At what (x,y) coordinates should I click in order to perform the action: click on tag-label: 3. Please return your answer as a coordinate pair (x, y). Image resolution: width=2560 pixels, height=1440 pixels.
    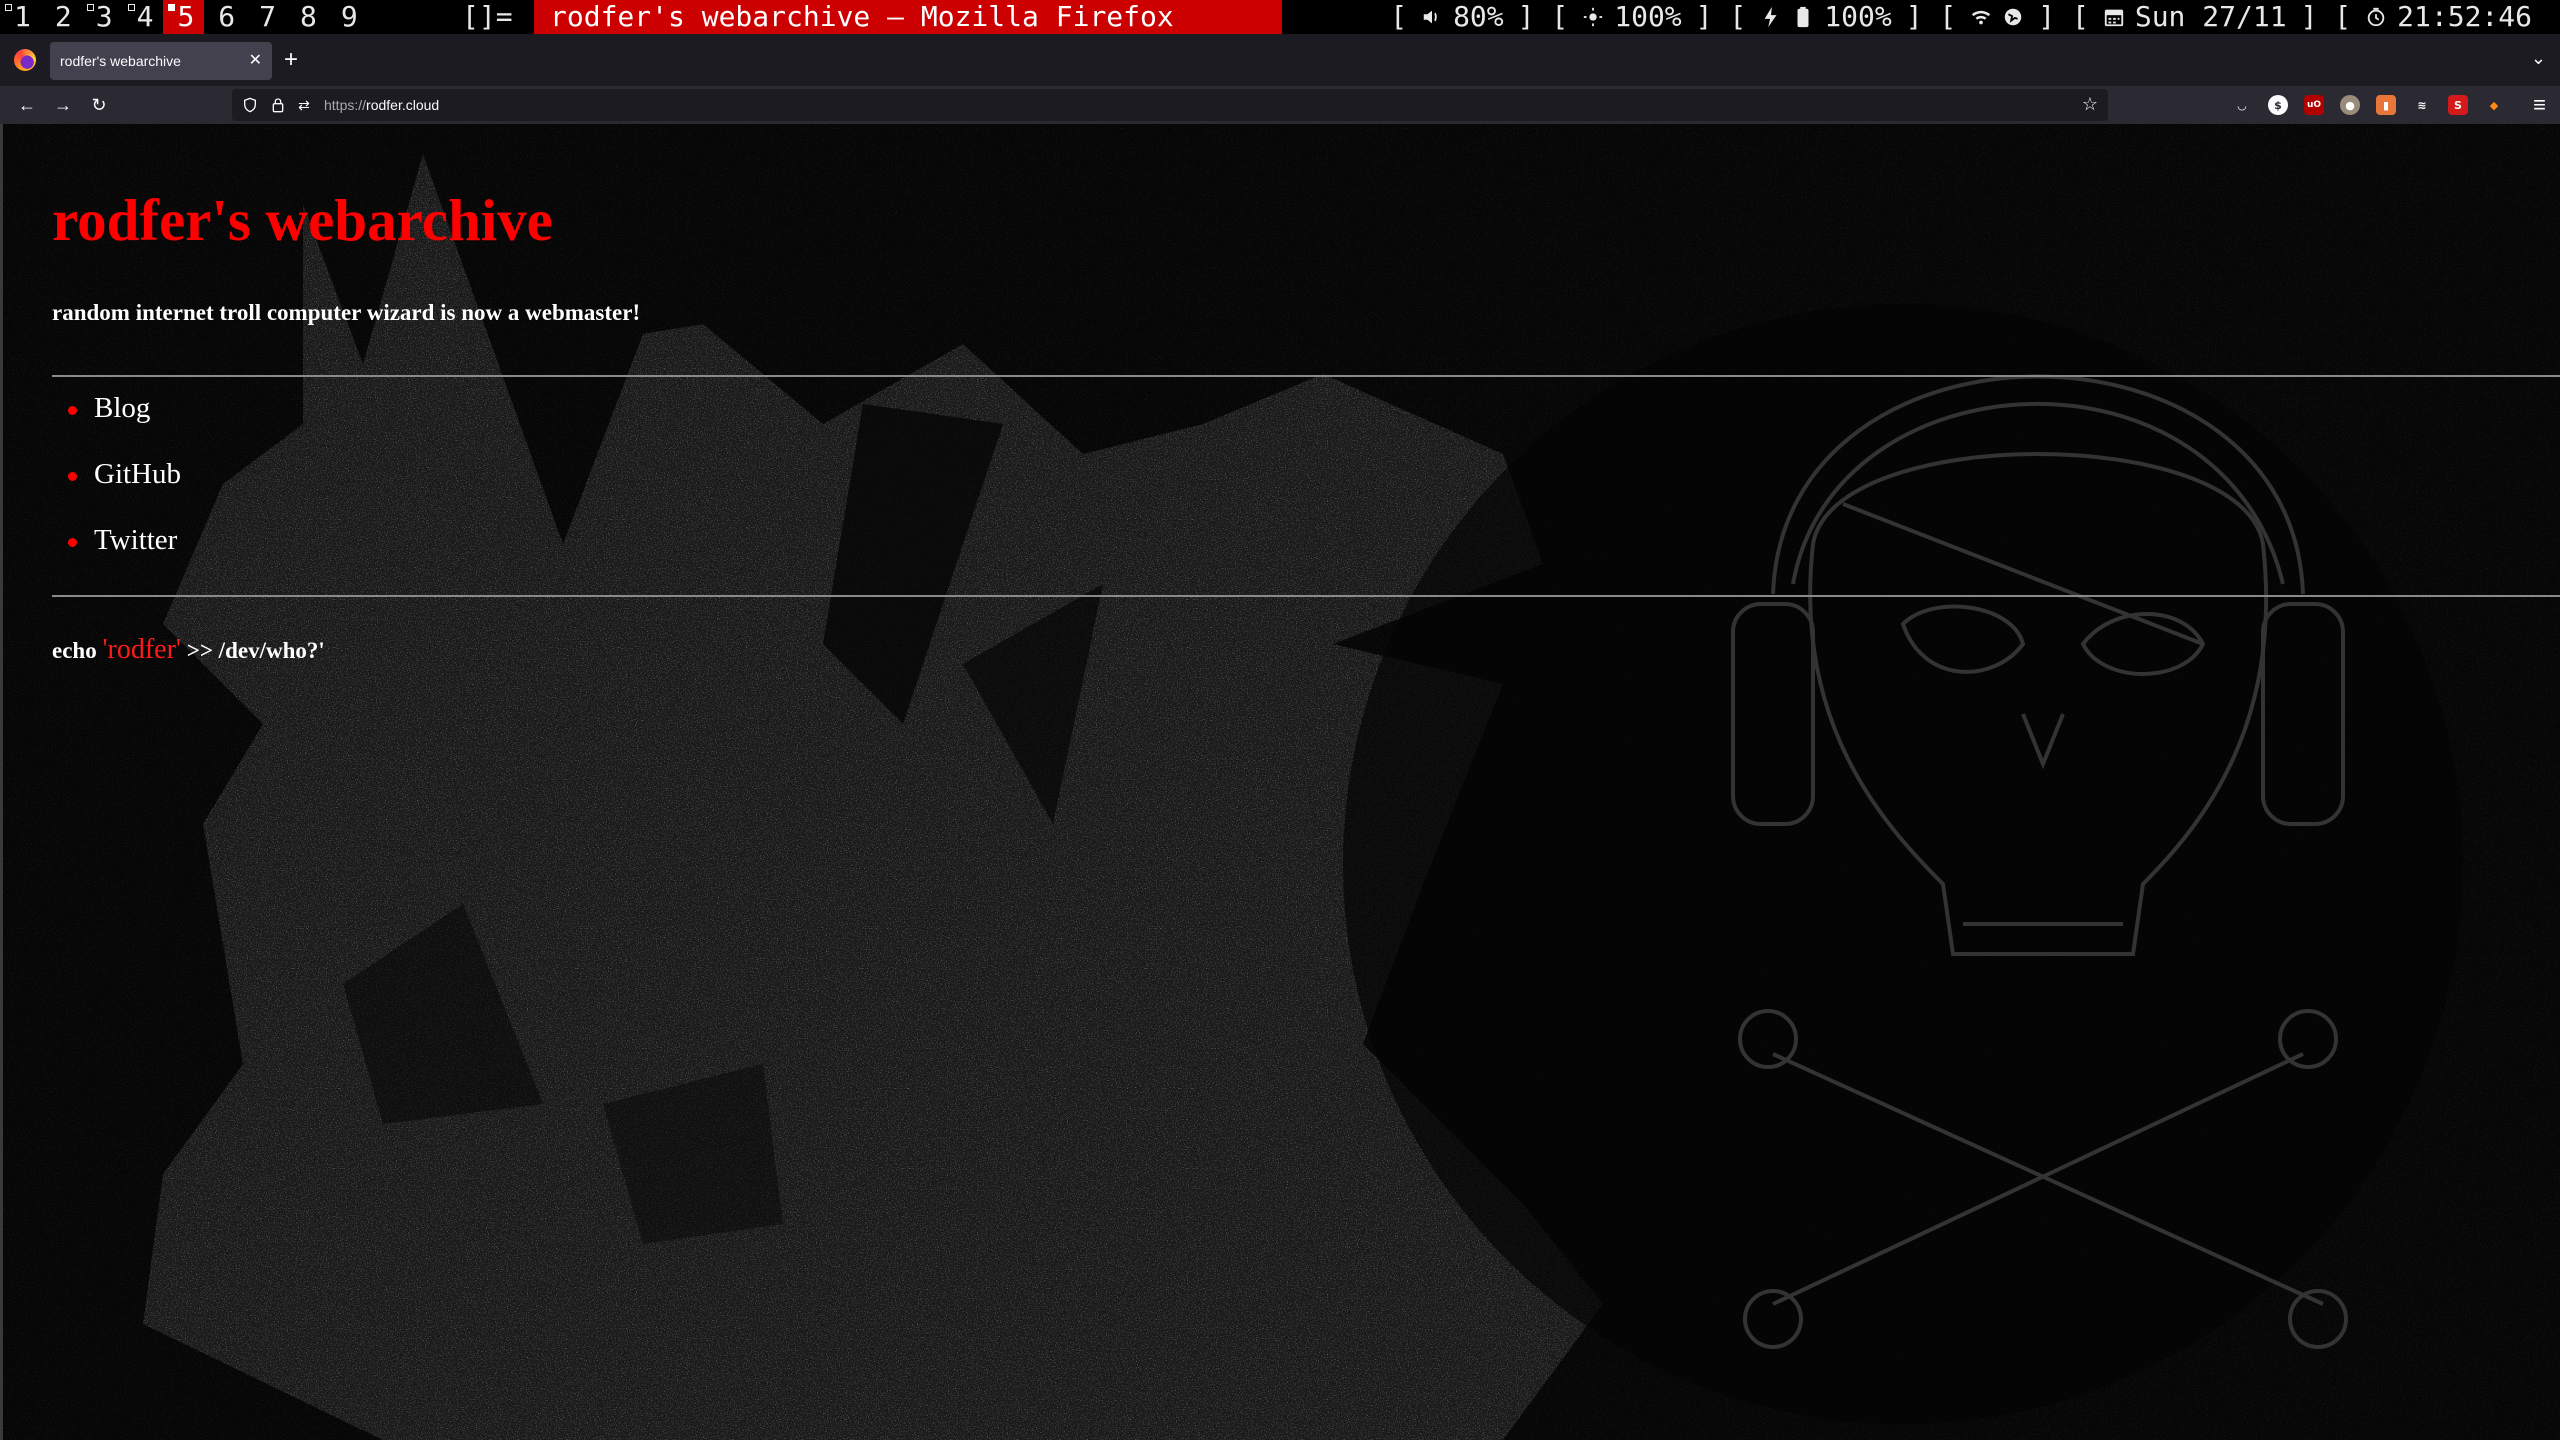
    Looking at the image, I should click on (104, 16).